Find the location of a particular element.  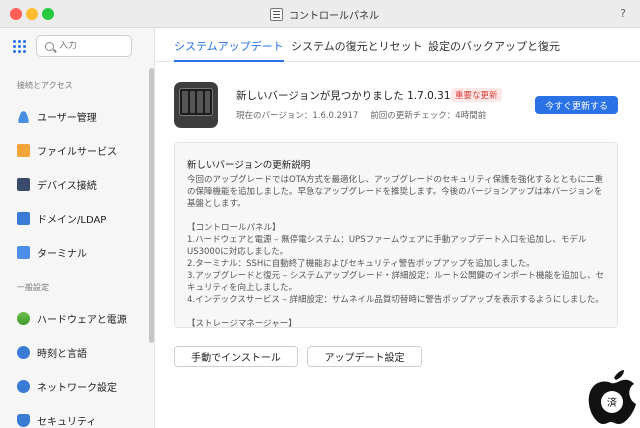

sidebar-item-device-connection: デバイス接続 is located at coordinates (57, 184).